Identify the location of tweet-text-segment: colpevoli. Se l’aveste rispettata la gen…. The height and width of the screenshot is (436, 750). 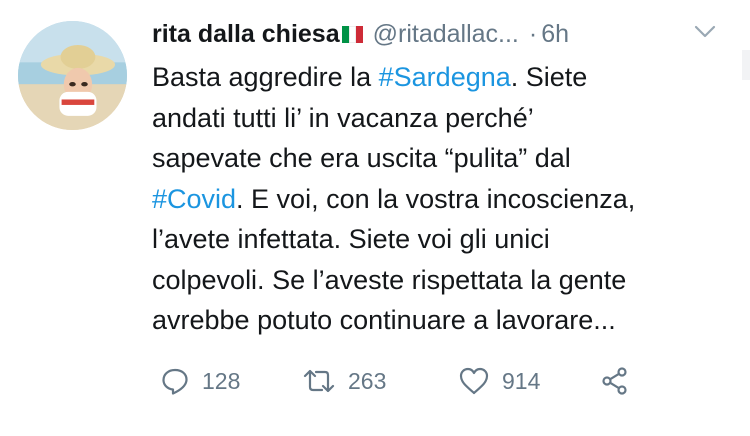
(389, 279).